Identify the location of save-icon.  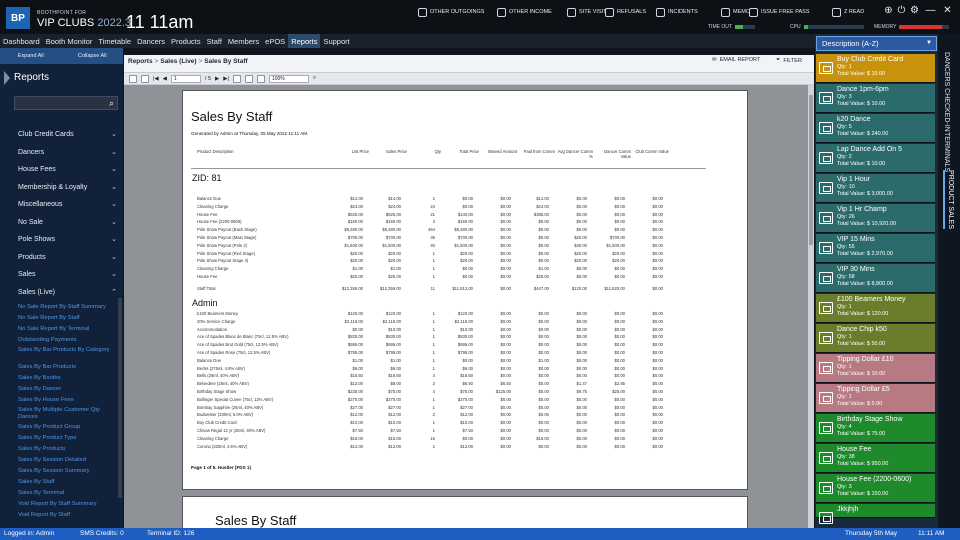
(260, 78).